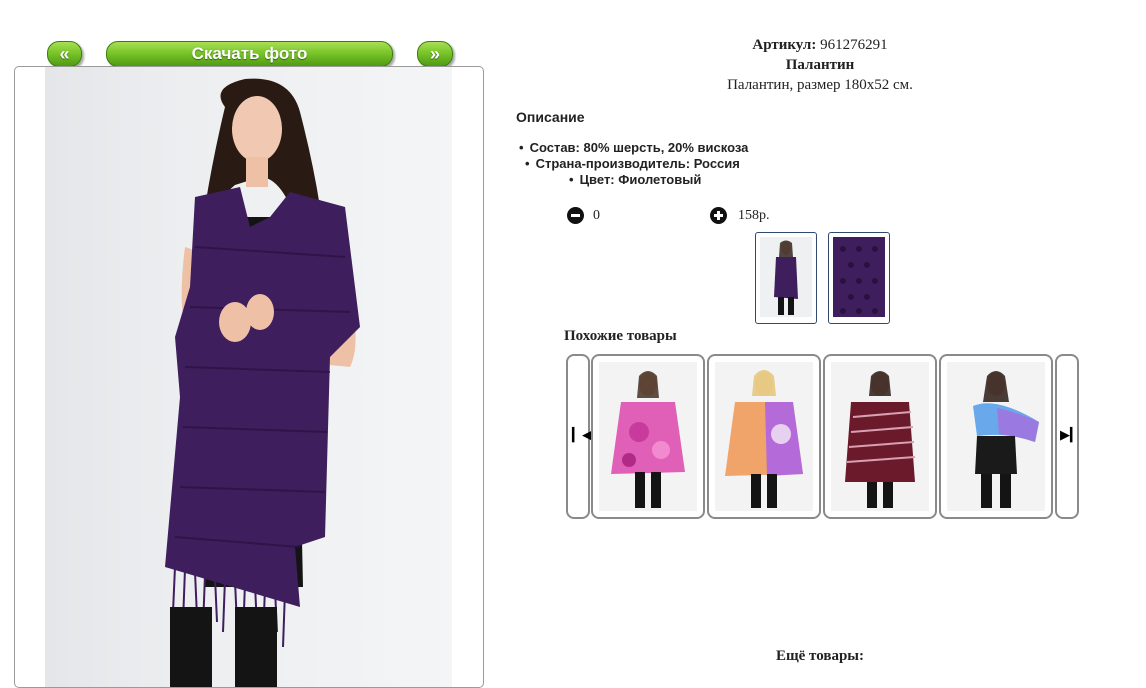 Image resolution: width=1146 pixels, height=688 pixels. I want to click on spec-country: Страна-производитель: Россия, so click(632, 163).